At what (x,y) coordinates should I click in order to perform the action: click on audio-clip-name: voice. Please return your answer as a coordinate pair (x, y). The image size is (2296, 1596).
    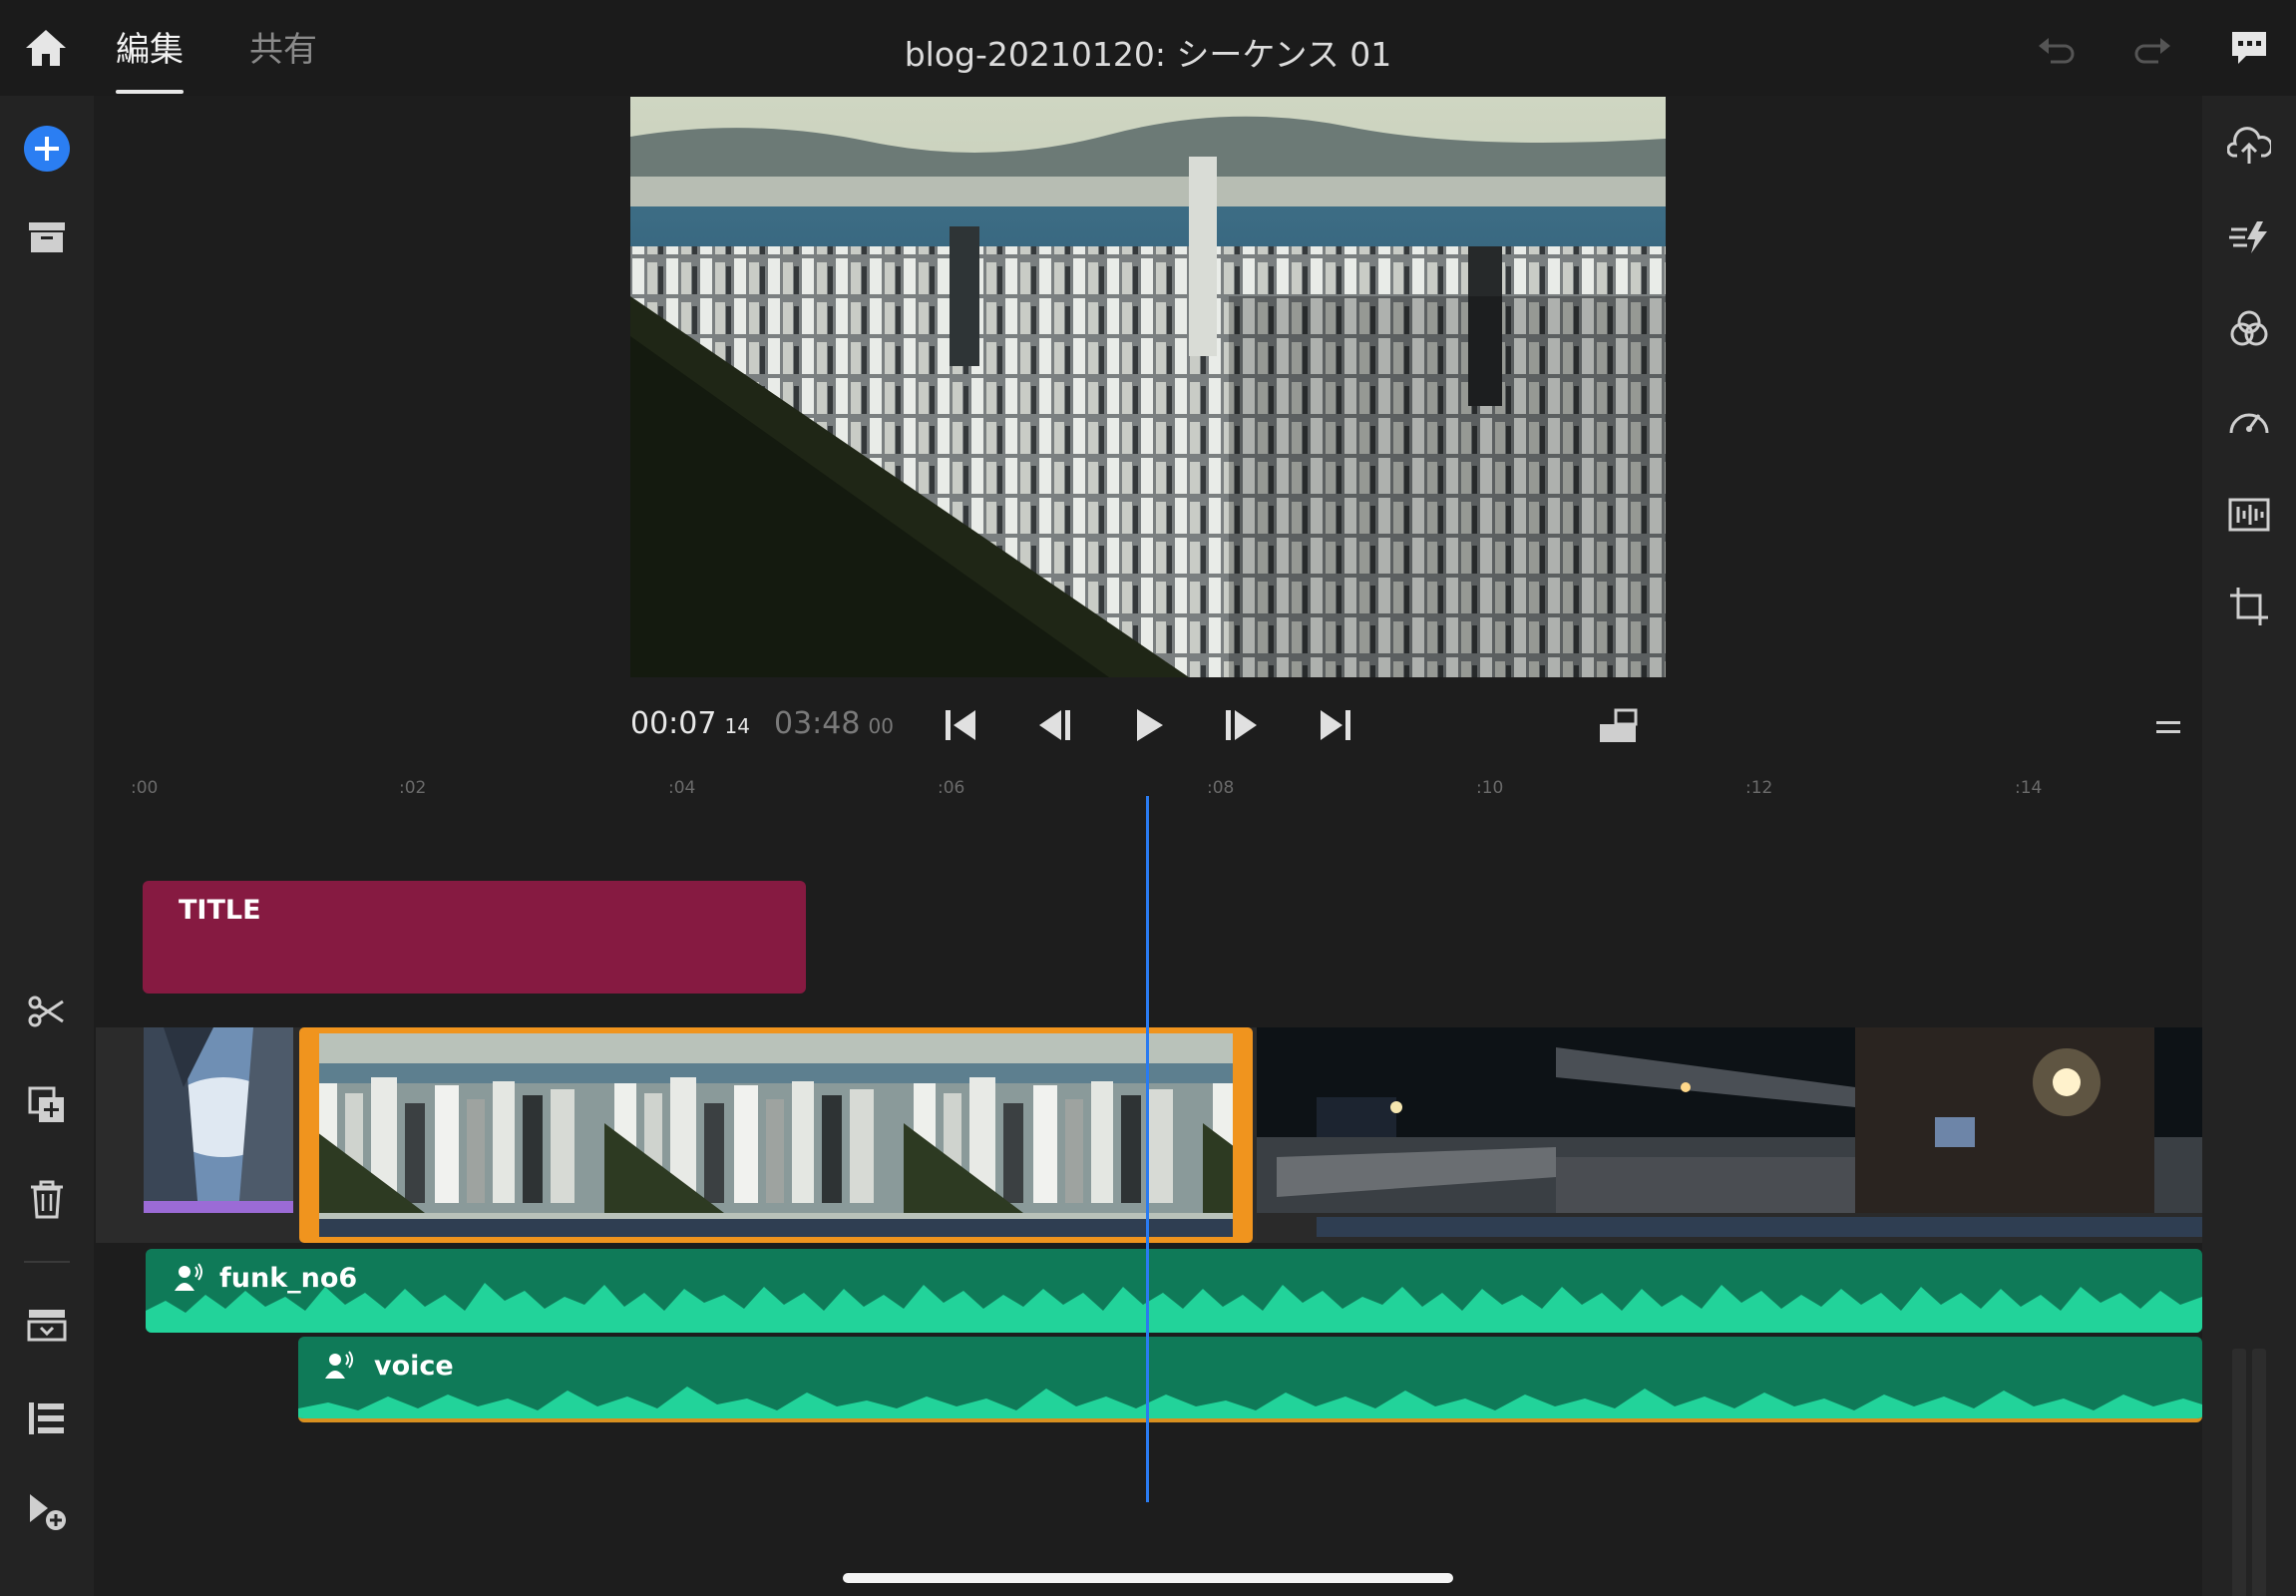
    Looking at the image, I should click on (414, 1366).